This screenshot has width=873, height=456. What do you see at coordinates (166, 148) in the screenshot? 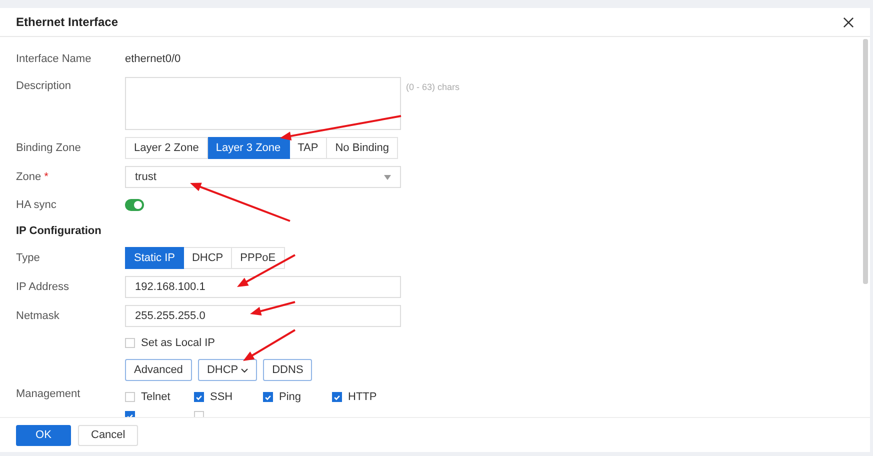
I see `segment-option: Layer 2 Zone` at bounding box center [166, 148].